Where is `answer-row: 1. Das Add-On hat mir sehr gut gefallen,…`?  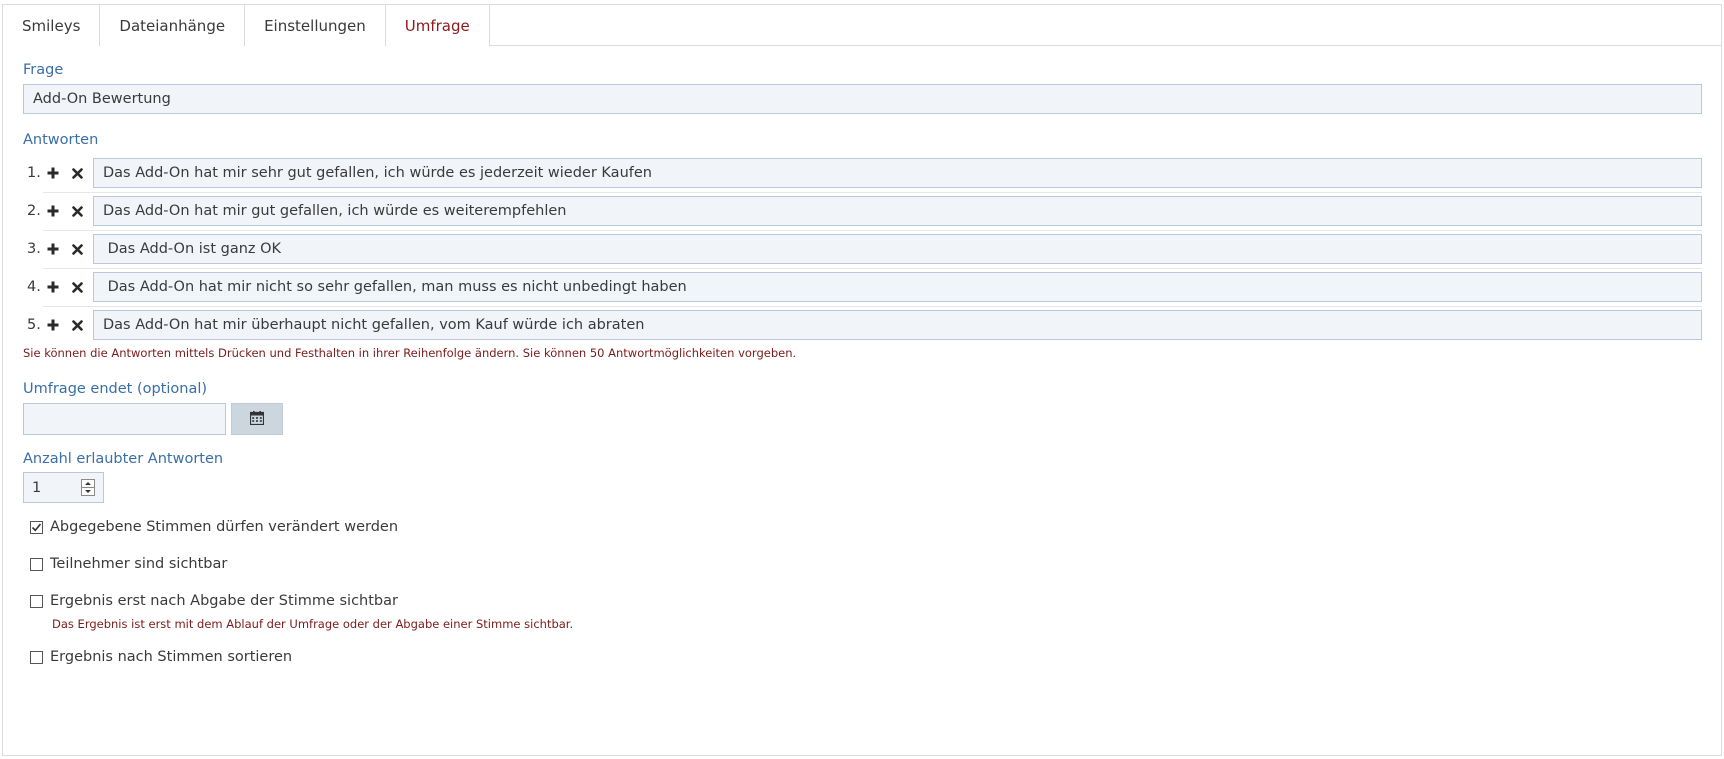
answer-row: 1. Das Add-On hat mir sehr gut gefallen,… is located at coordinates (862, 177).